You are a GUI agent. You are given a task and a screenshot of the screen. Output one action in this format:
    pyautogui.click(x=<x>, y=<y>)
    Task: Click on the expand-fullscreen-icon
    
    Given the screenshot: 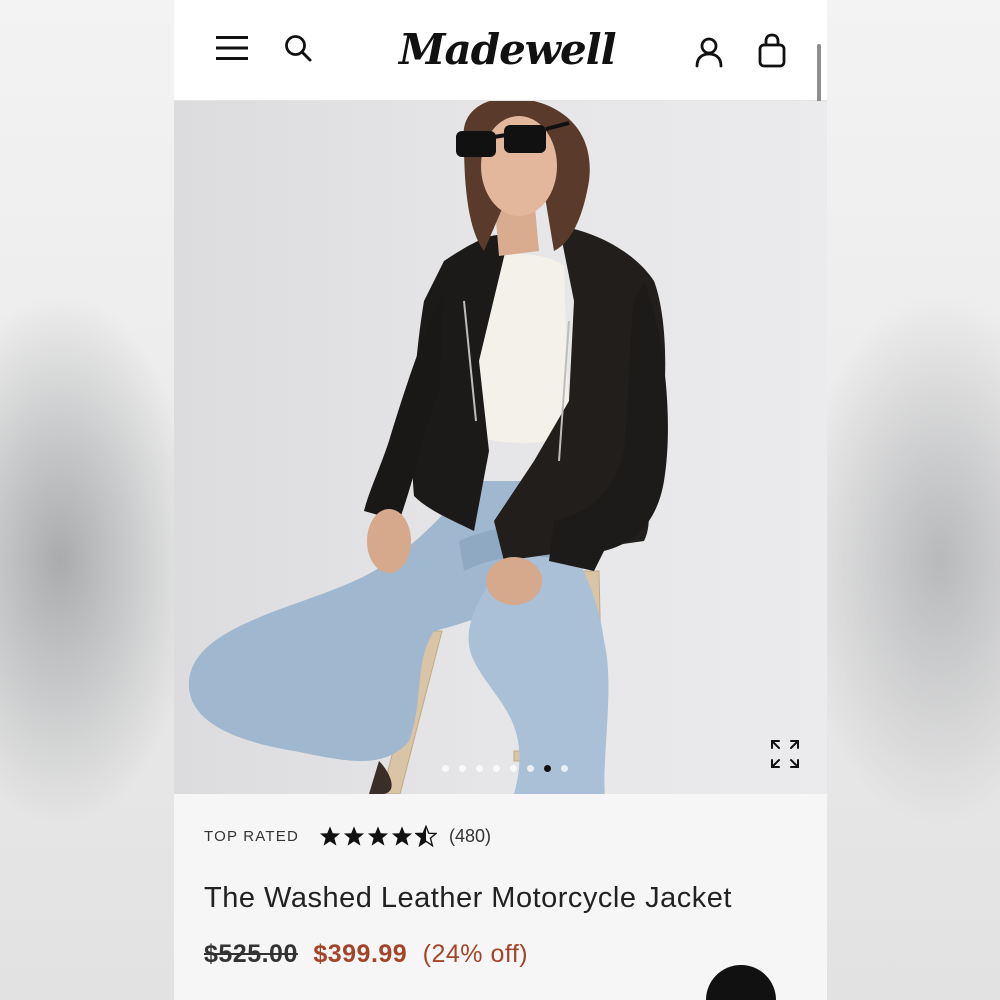 What is the action you would take?
    pyautogui.click(x=785, y=754)
    